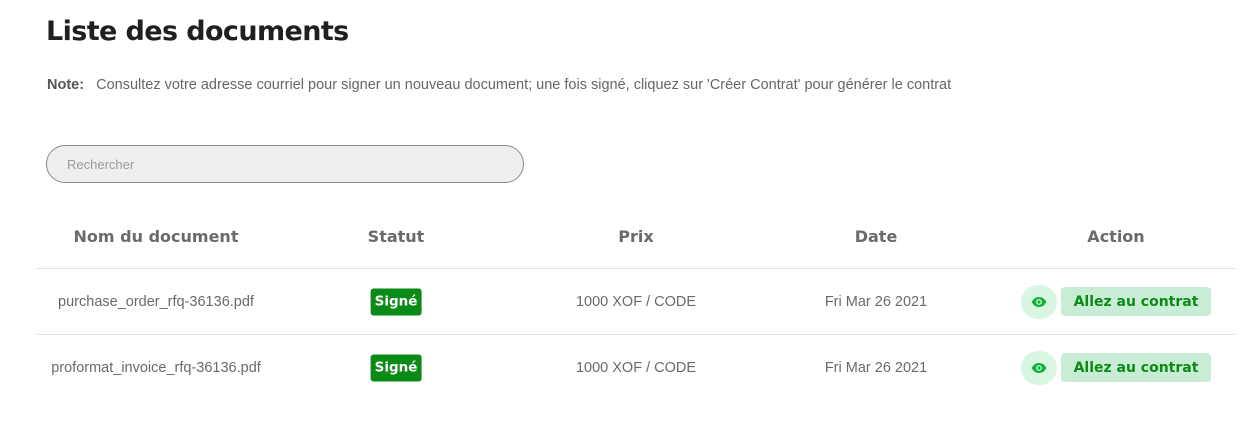 This screenshot has height=435, width=1252. I want to click on column-header-action: Action, so click(1116, 236).